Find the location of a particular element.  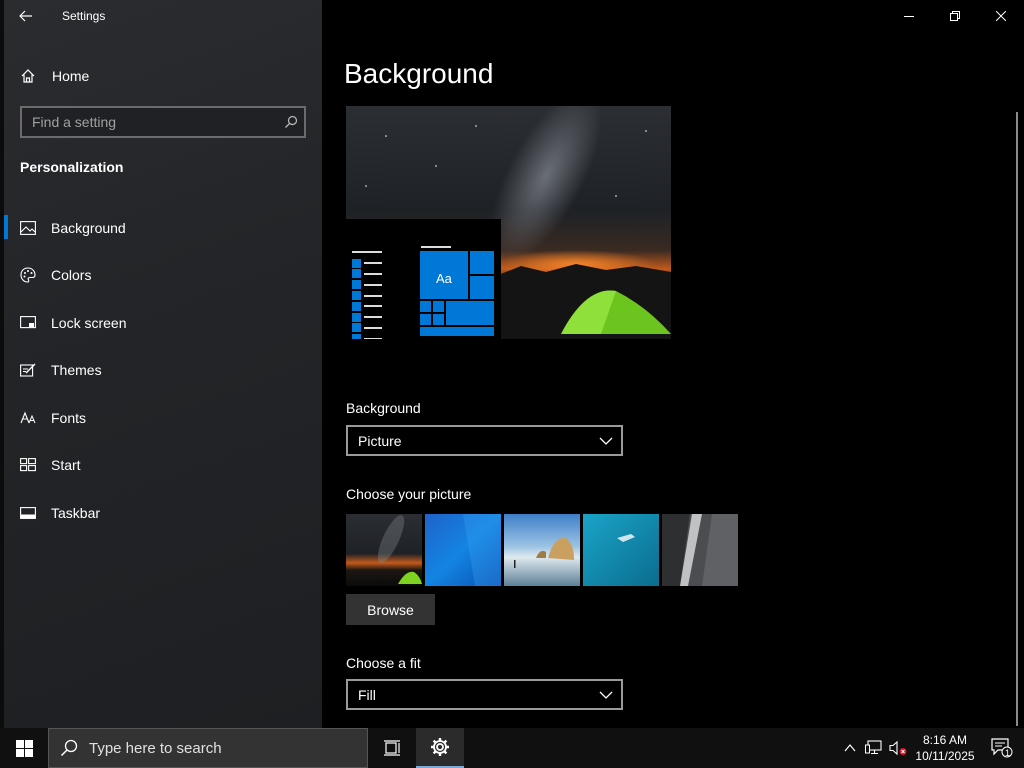

taskbar-search-input is located at coordinates (219, 748).